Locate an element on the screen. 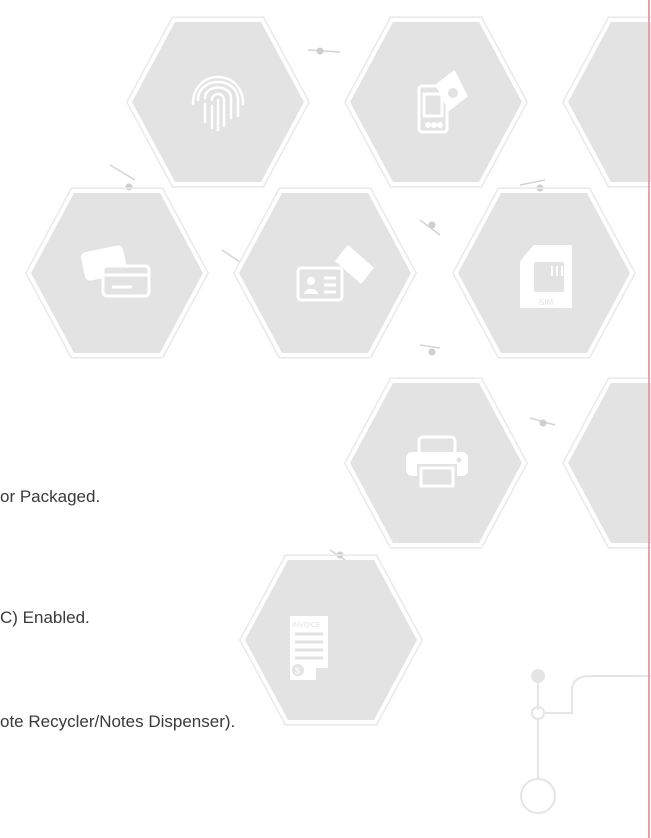 The image size is (651, 838). sim-card-label: SIM is located at coordinates (546, 302).